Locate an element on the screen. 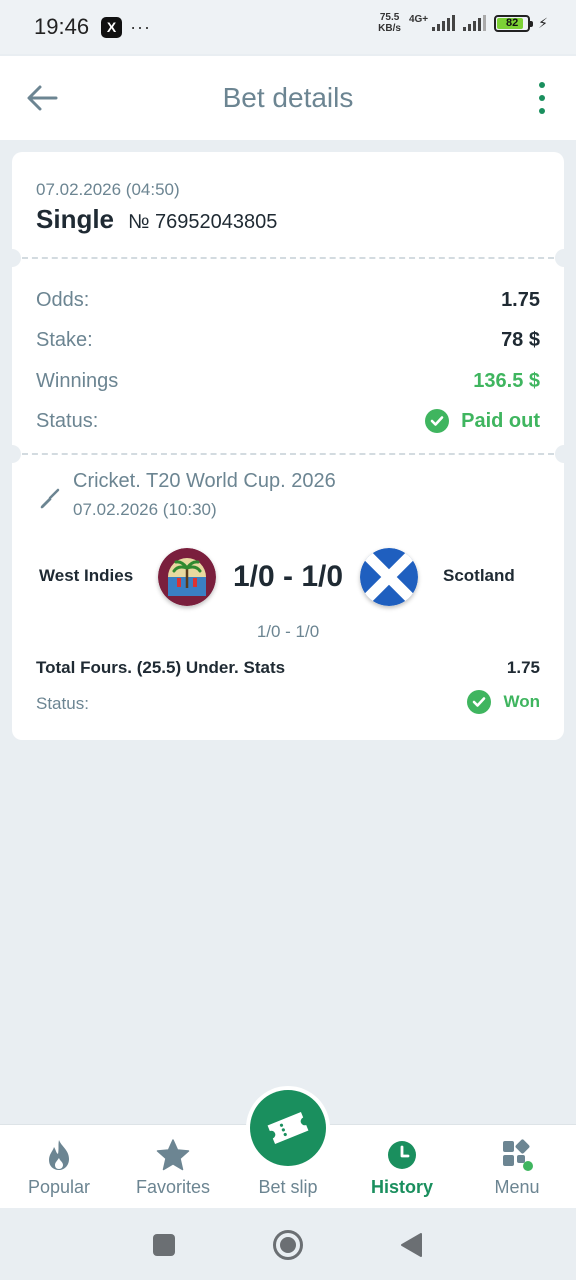 Image resolution: width=576 pixels, height=1280 pixels. nav-favorites: Favorites is located at coordinates (173, 1167).